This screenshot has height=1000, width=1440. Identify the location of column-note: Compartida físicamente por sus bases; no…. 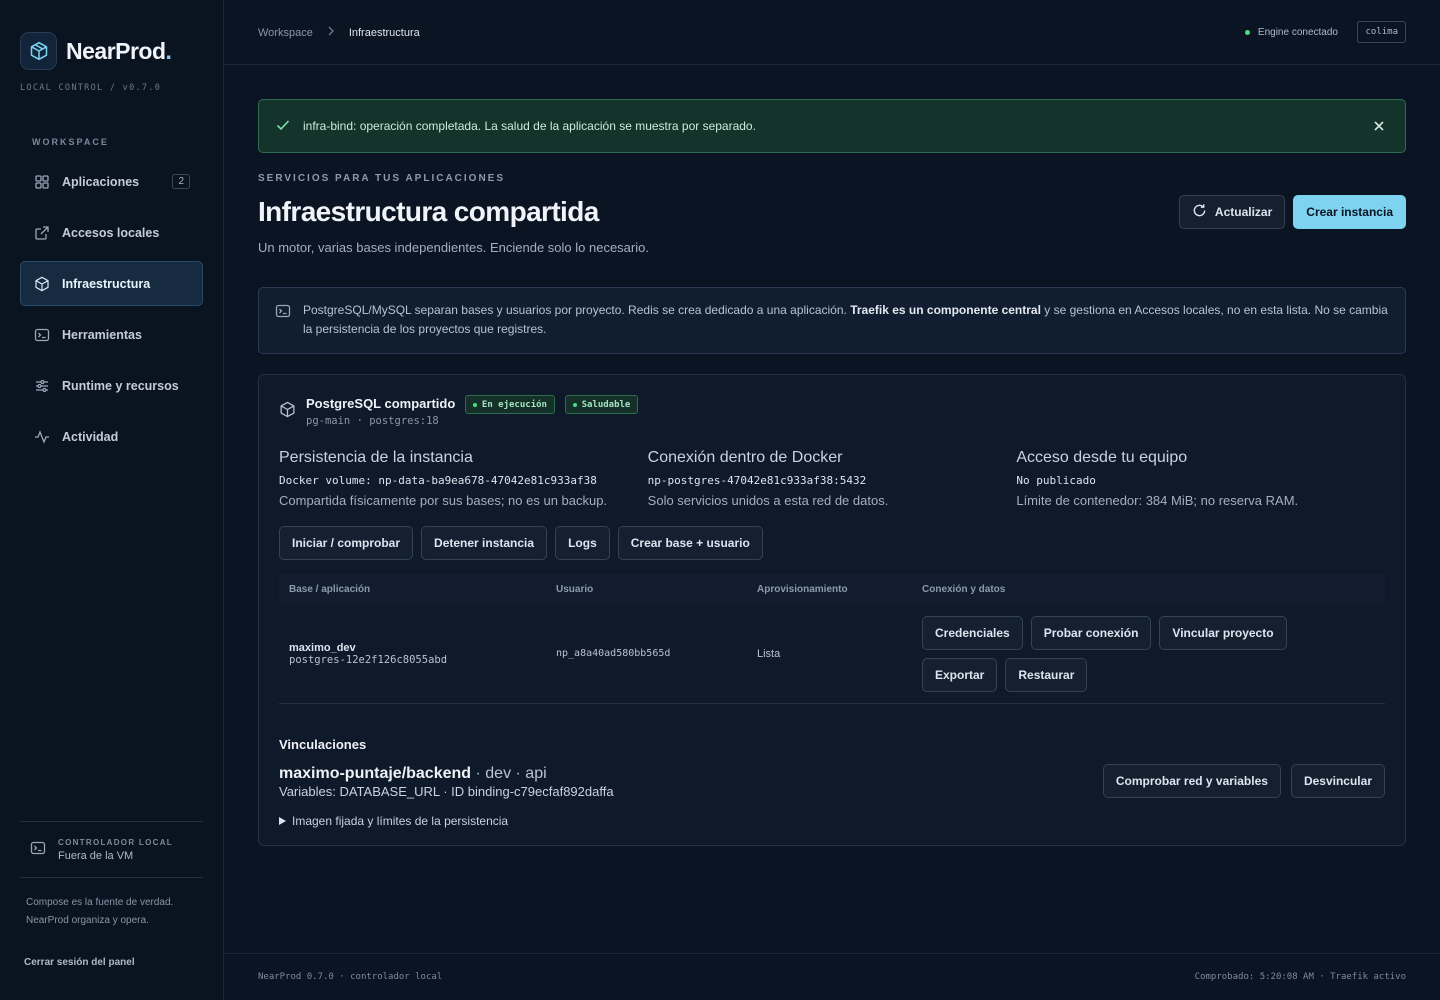
(443, 500).